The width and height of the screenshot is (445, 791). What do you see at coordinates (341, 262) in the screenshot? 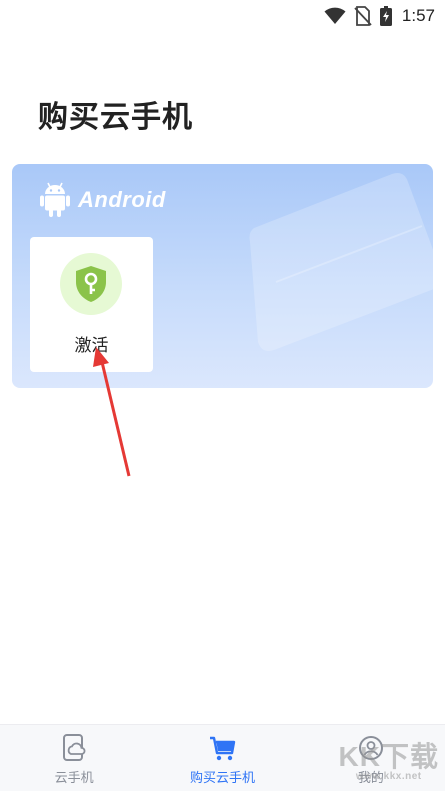
I see `card-decoration-icon` at bounding box center [341, 262].